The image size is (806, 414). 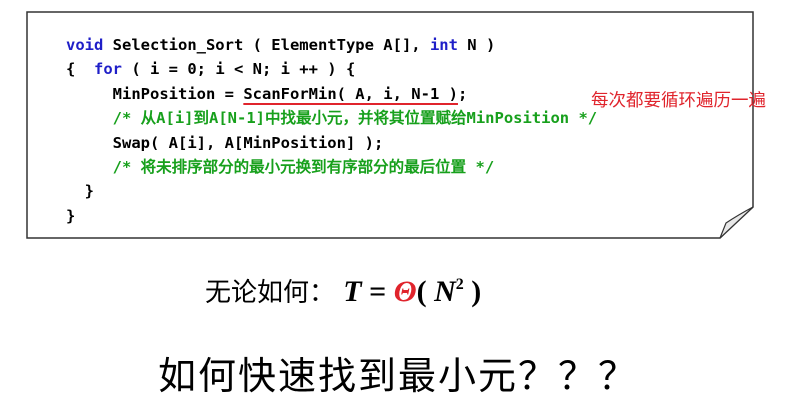 I want to click on code-line-6: /* 将未排序部分的最小元换到有序部分的最后位置 */, so click(x=280, y=167).